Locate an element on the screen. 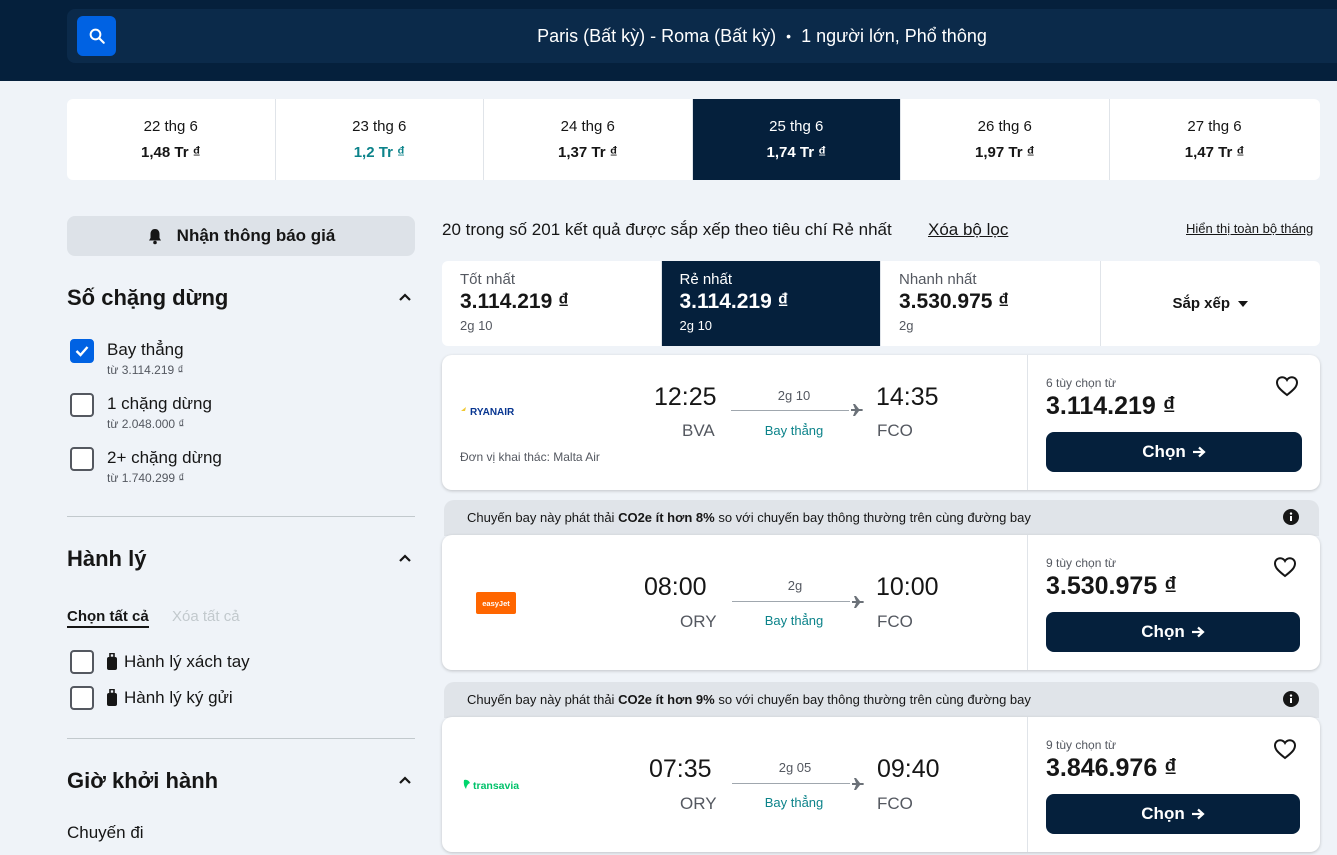  date-cell-27: 27 thg 6 1,47 Tr ₫ is located at coordinates (1215, 139).